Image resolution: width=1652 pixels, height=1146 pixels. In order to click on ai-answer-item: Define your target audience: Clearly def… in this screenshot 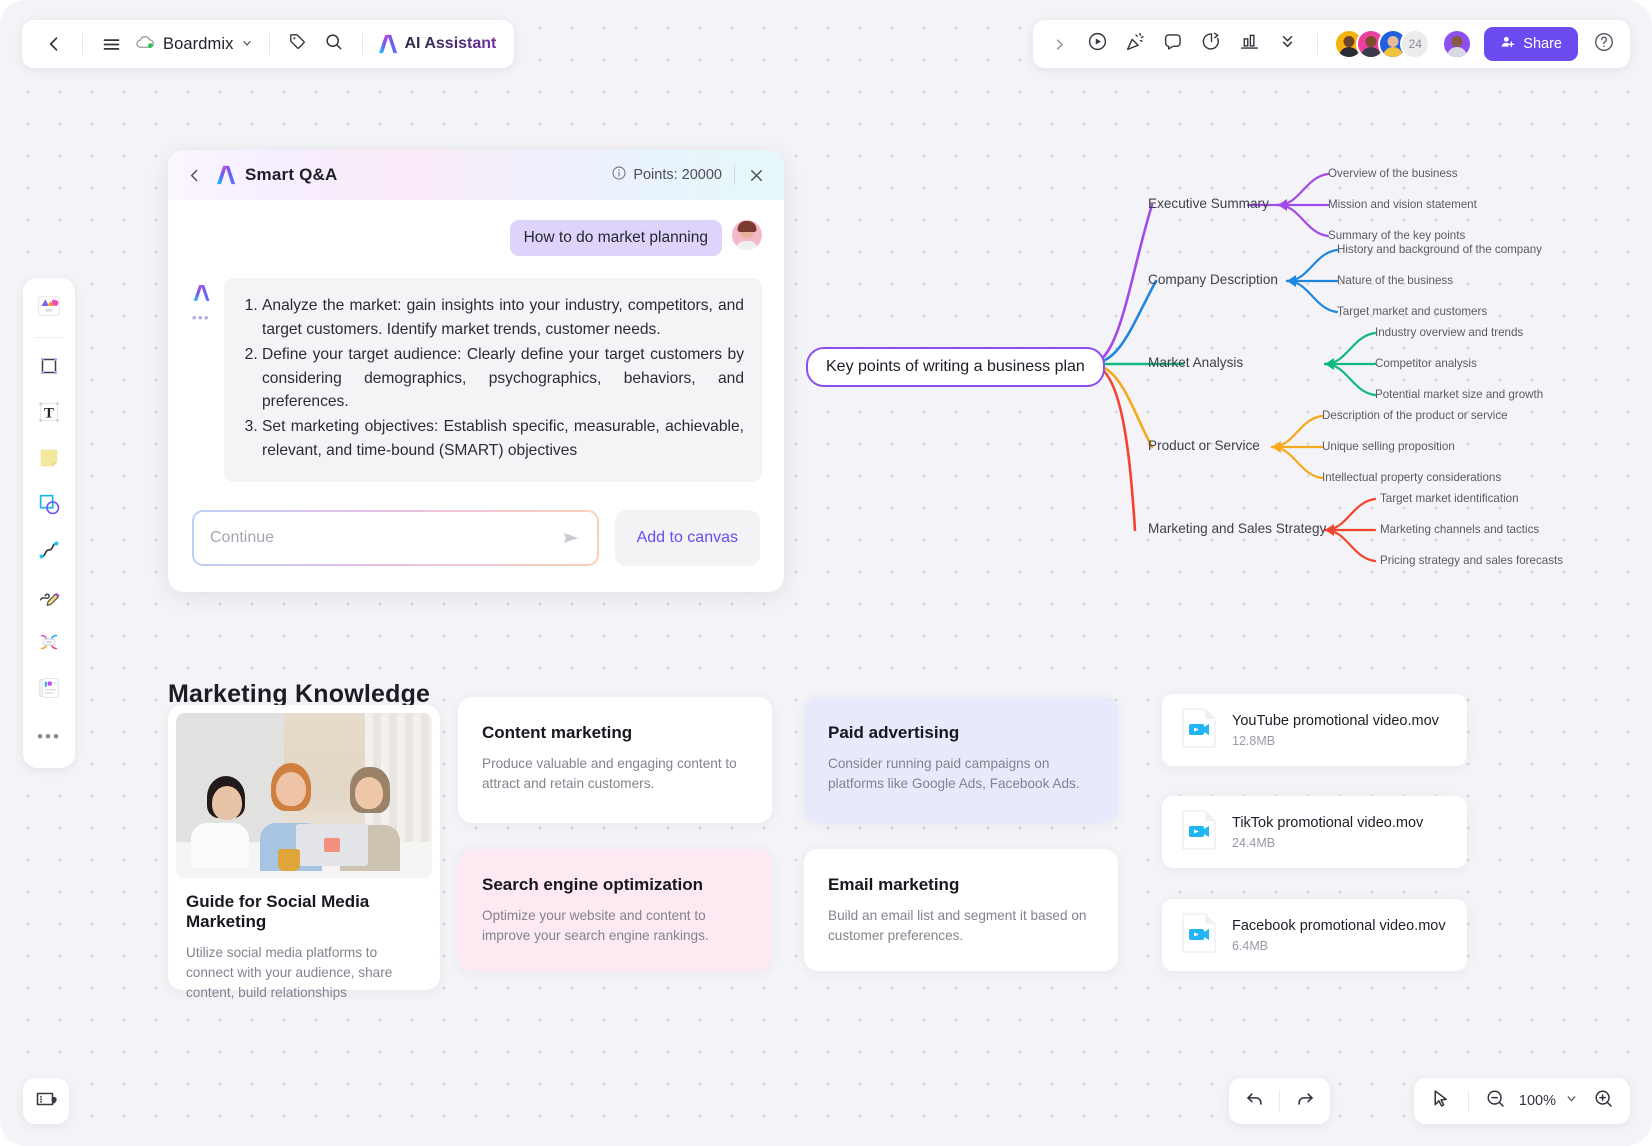, I will do `click(503, 379)`.